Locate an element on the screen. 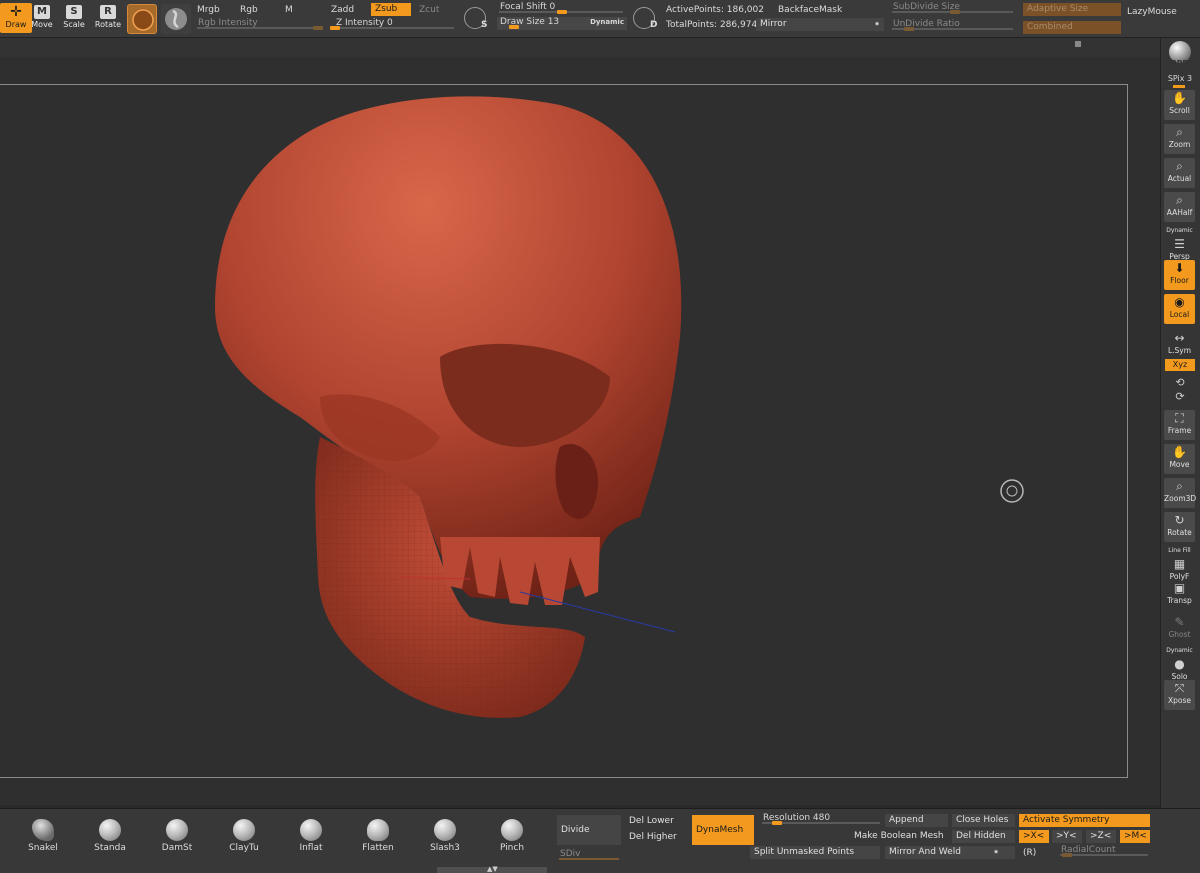 This screenshot has width=1200, height=873. scroll-button: ✋ Scroll is located at coordinates (1179, 105).